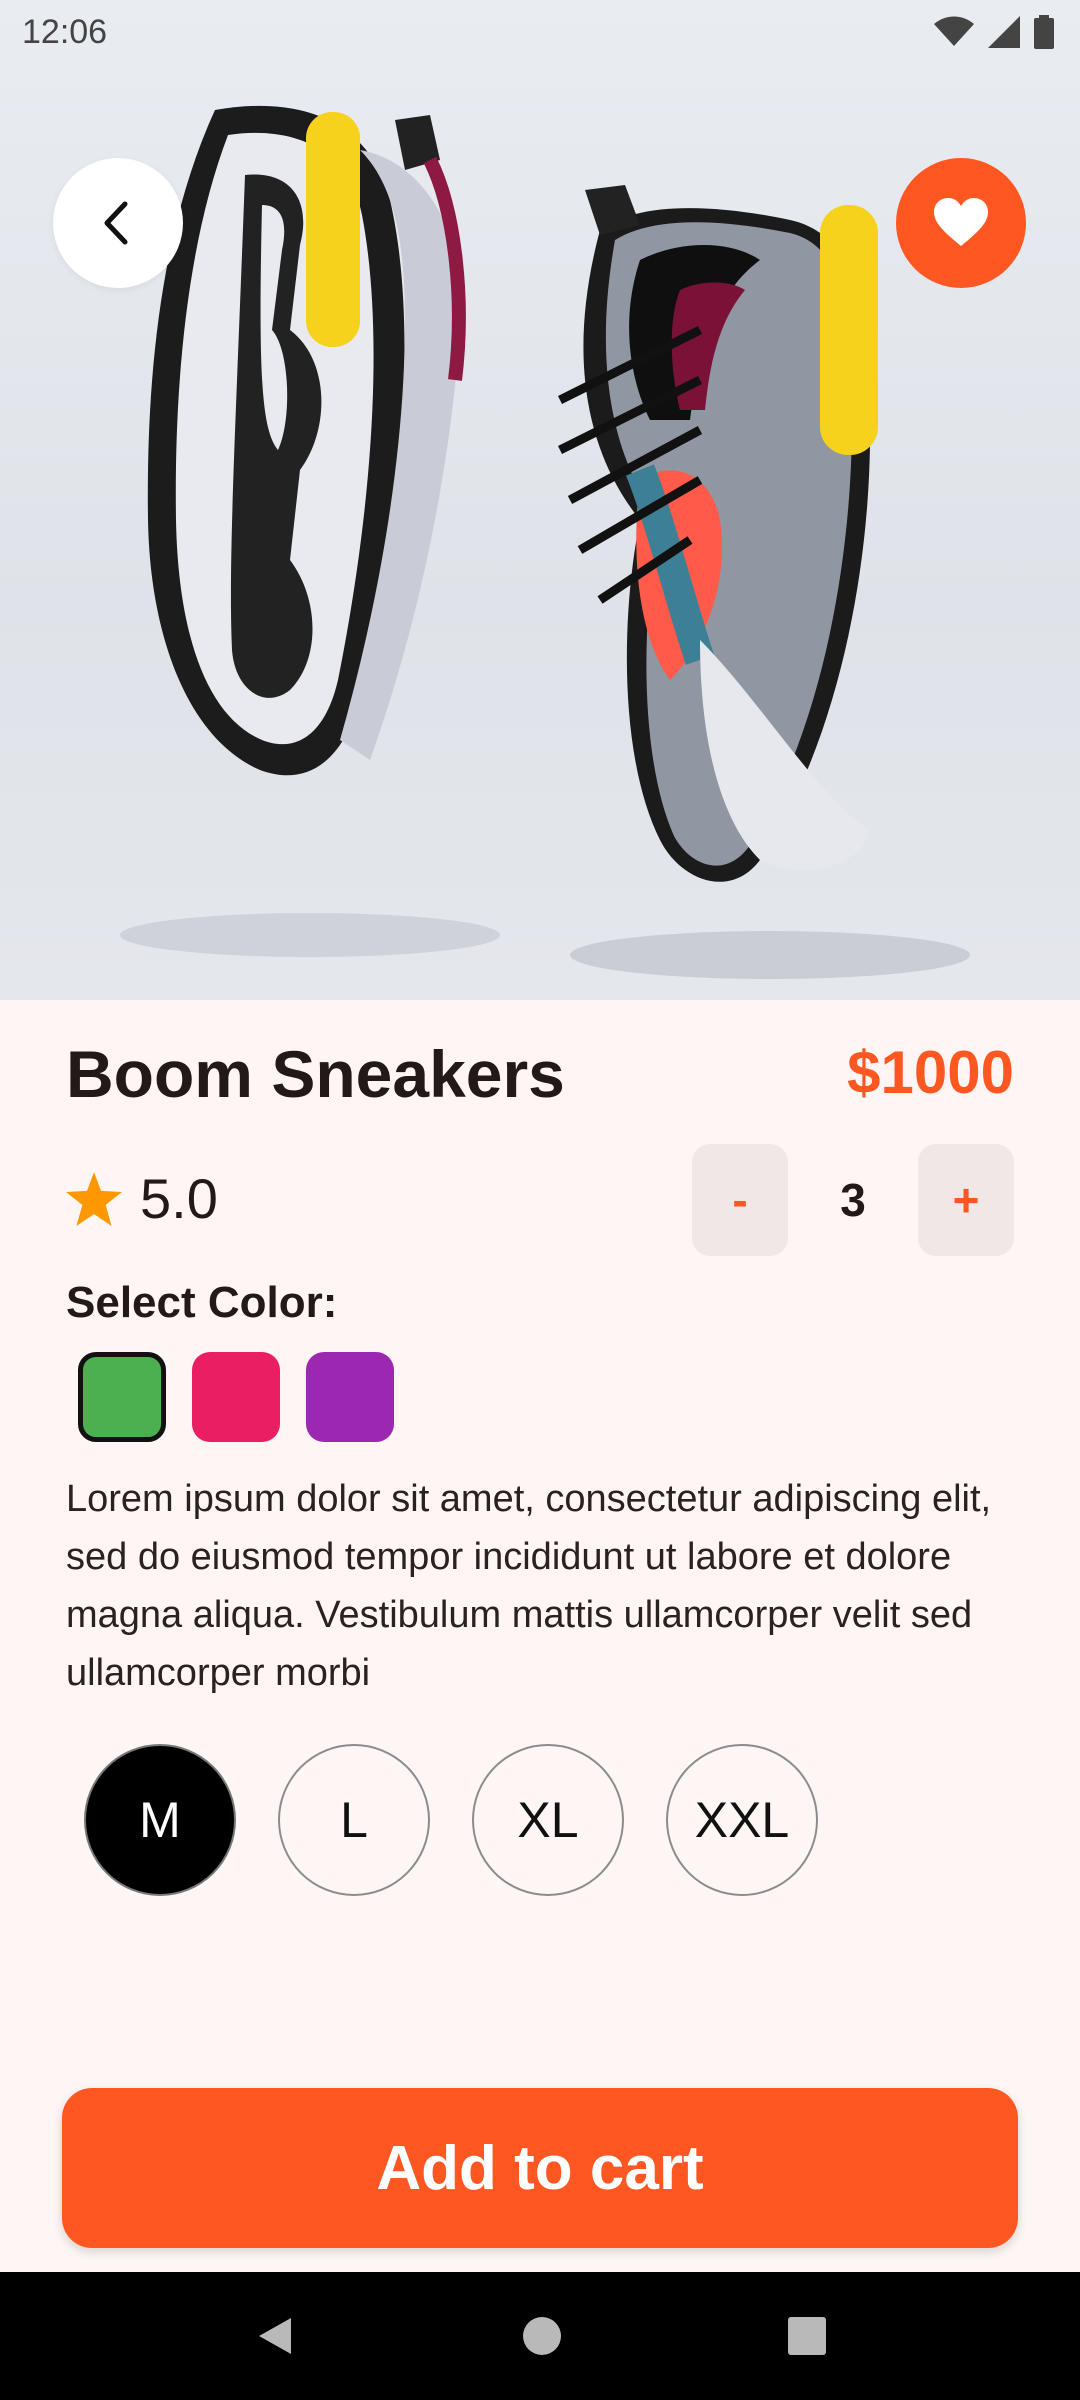 This screenshot has width=1080, height=2400. What do you see at coordinates (740, 1200) in the screenshot?
I see `decrease-quantity-button: -` at bounding box center [740, 1200].